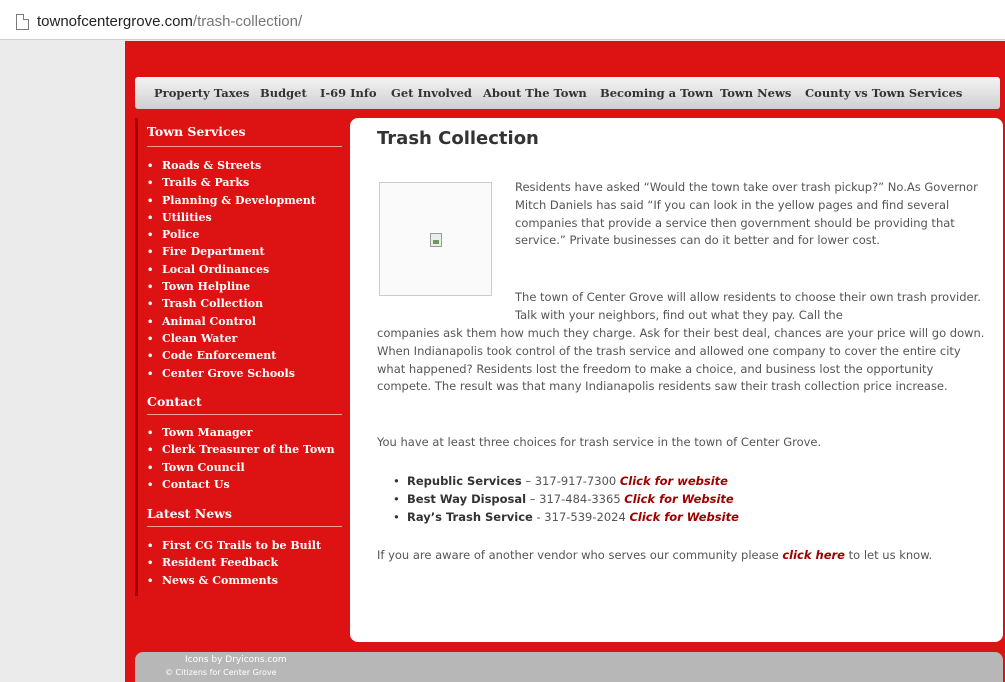 The height and width of the screenshot is (682, 1005). What do you see at coordinates (231, 338) in the screenshot?
I see `sidebar-item-water: Clean Water` at bounding box center [231, 338].